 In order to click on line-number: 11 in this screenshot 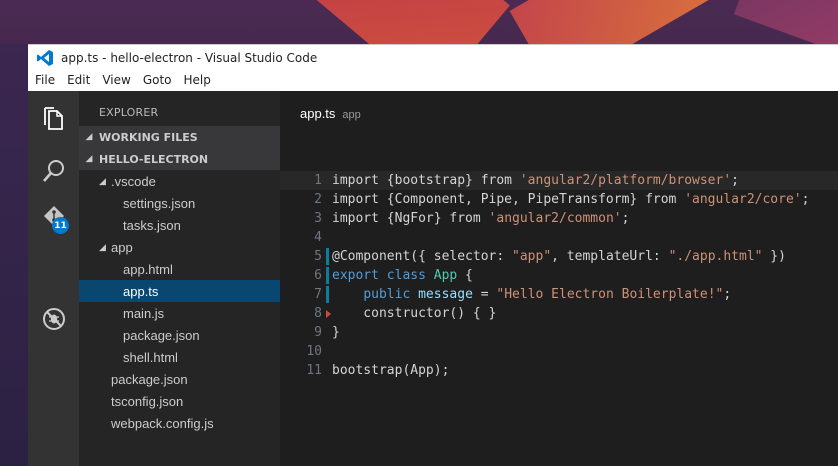, I will do `click(314, 370)`.